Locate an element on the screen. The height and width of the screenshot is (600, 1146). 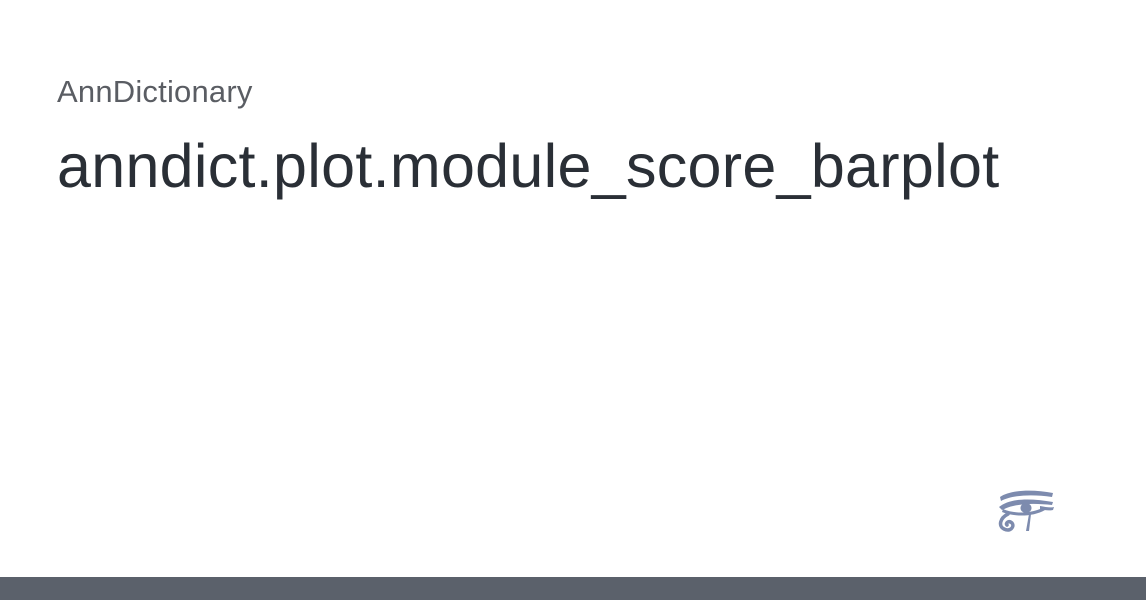
footer-bar is located at coordinates (573, 588).